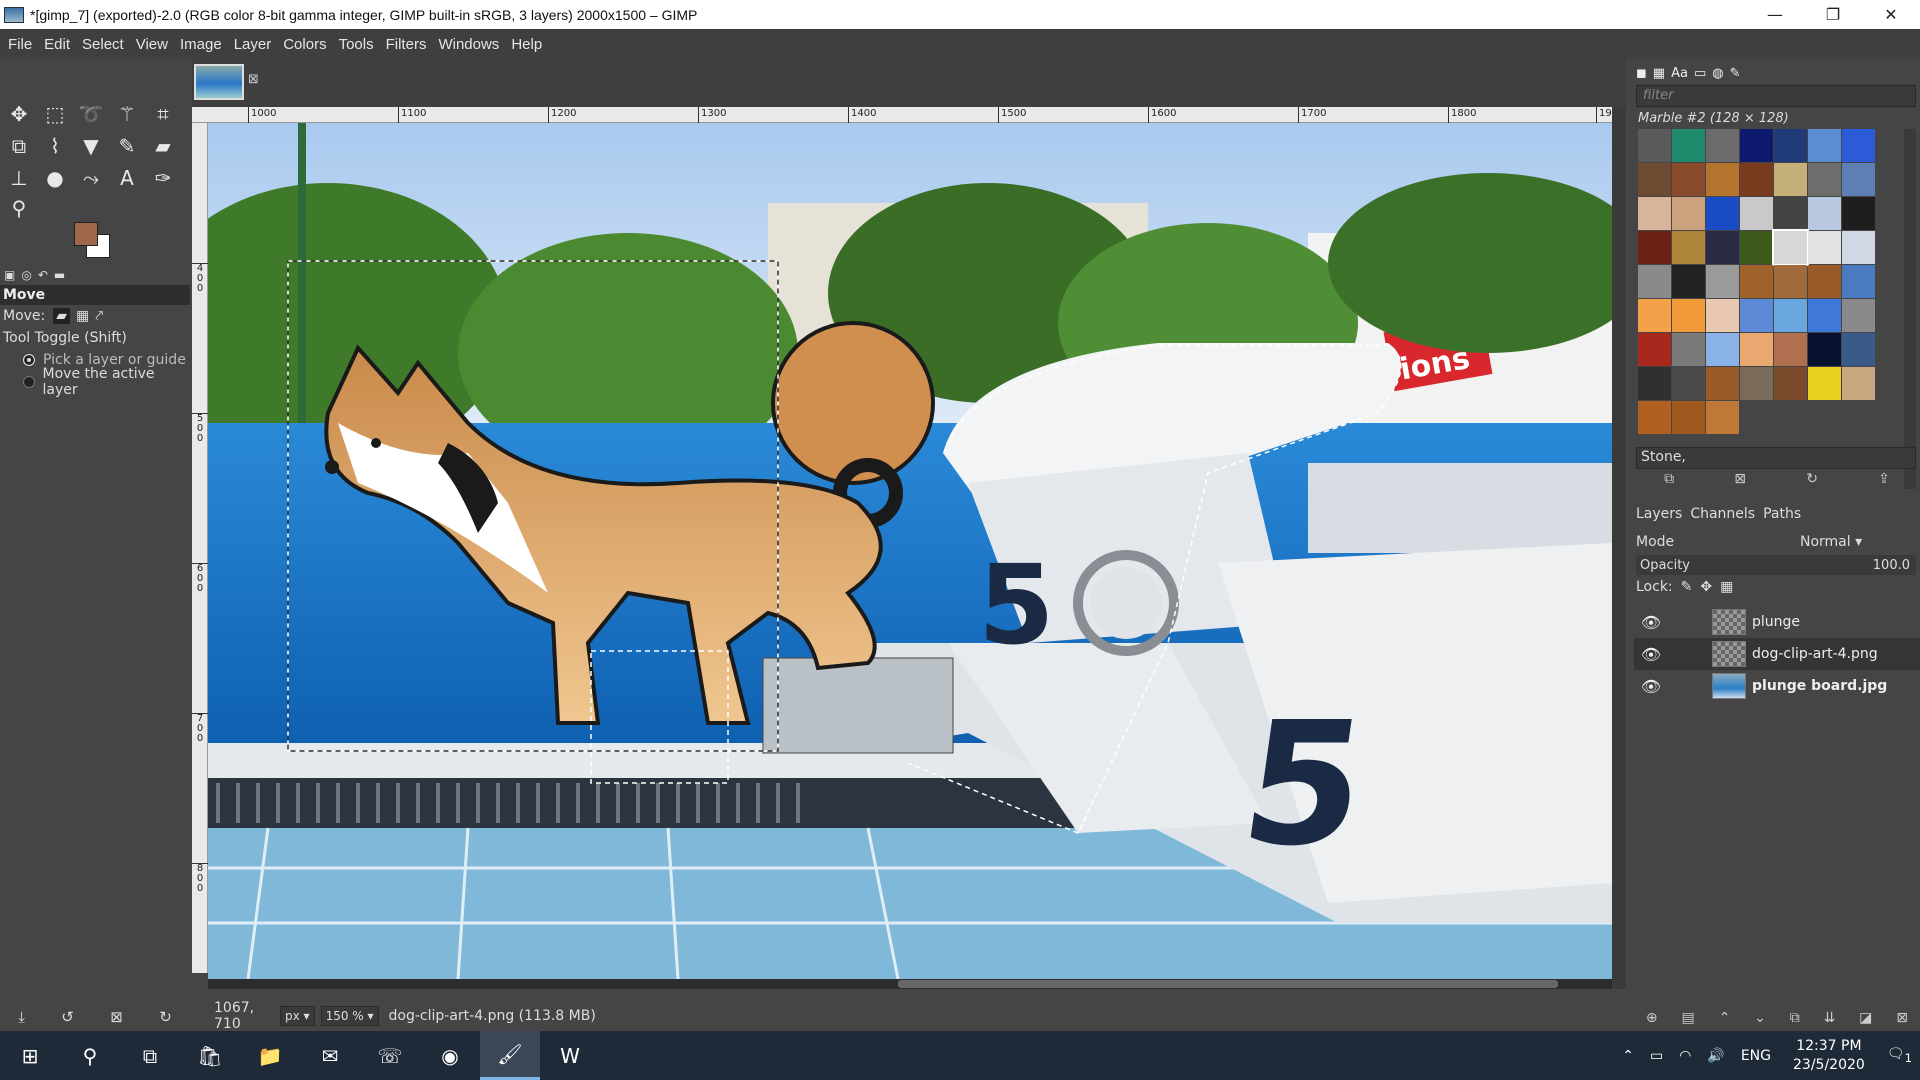 Image resolution: width=1920 pixels, height=1080 pixels. Describe the element at coordinates (1688, 1018) in the screenshot. I see `new-layer-group-icon: ▤` at that location.